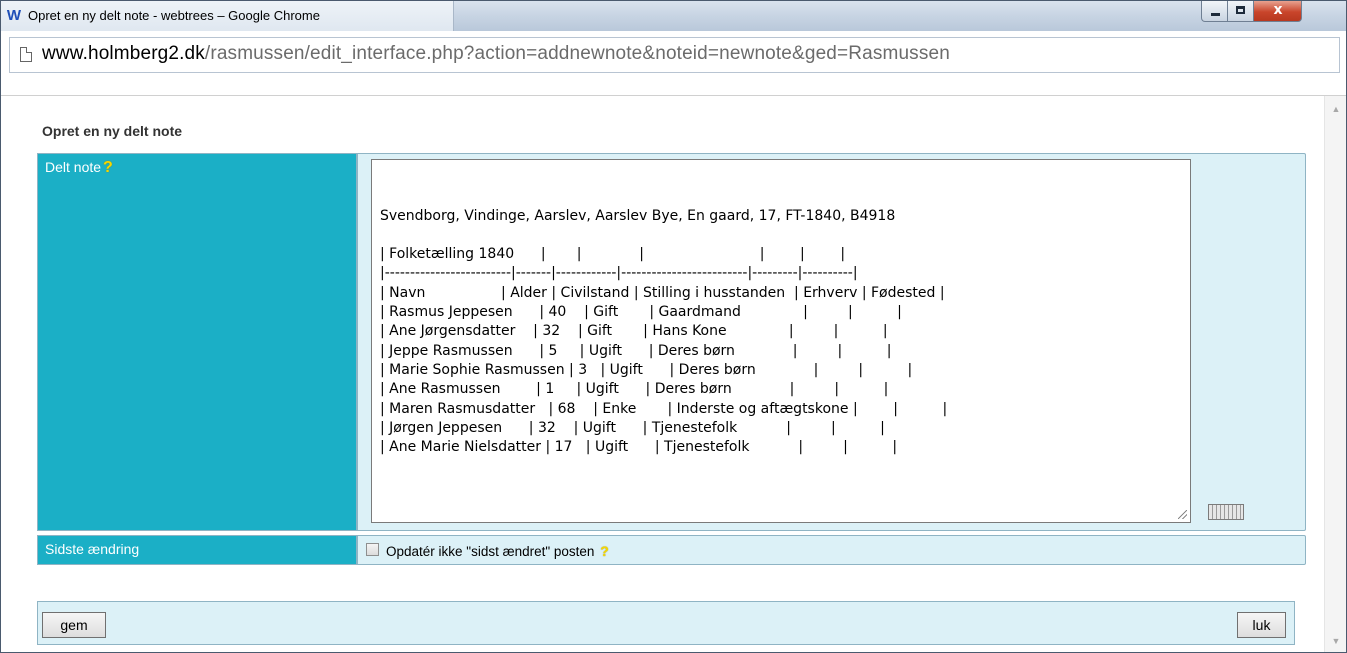 The width and height of the screenshot is (1347, 653). I want to click on last-change-value-cell: Opdatér ikke "sidst ændret" posten ?, so click(831, 550).